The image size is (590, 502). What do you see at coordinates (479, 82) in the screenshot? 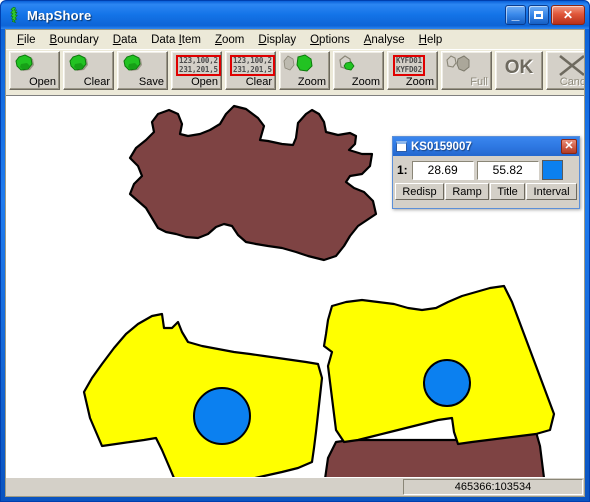
I see `toolbar-label: Full` at bounding box center [479, 82].